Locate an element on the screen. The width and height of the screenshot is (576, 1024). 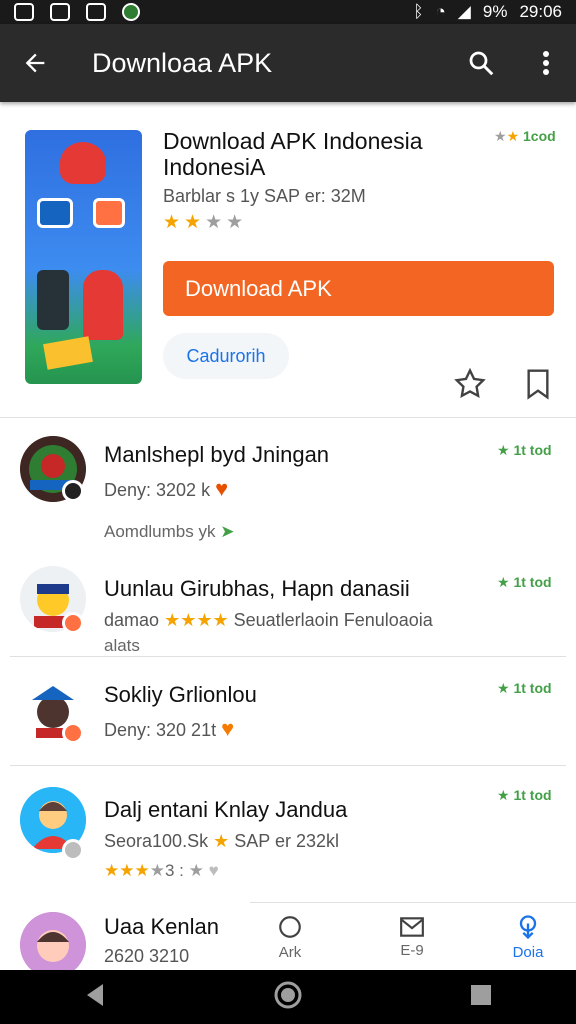
item-extra: alats is located at coordinates (122, 645).